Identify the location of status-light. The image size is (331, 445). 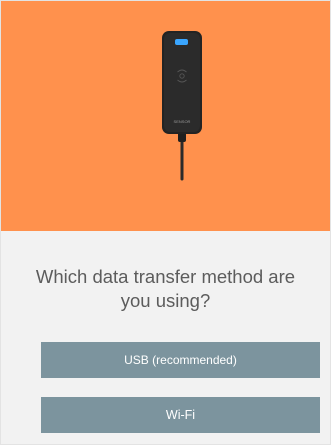
(181, 42).